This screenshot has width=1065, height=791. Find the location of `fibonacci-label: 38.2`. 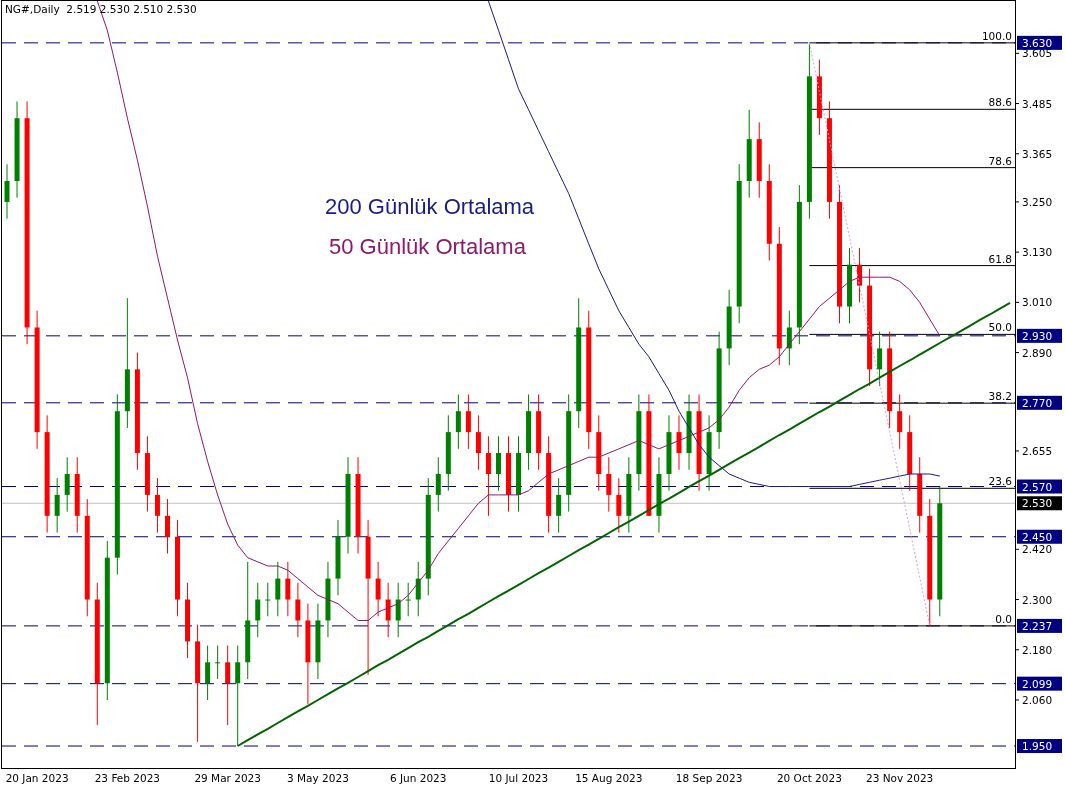

fibonacci-label: 38.2 is located at coordinates (1000, 396).